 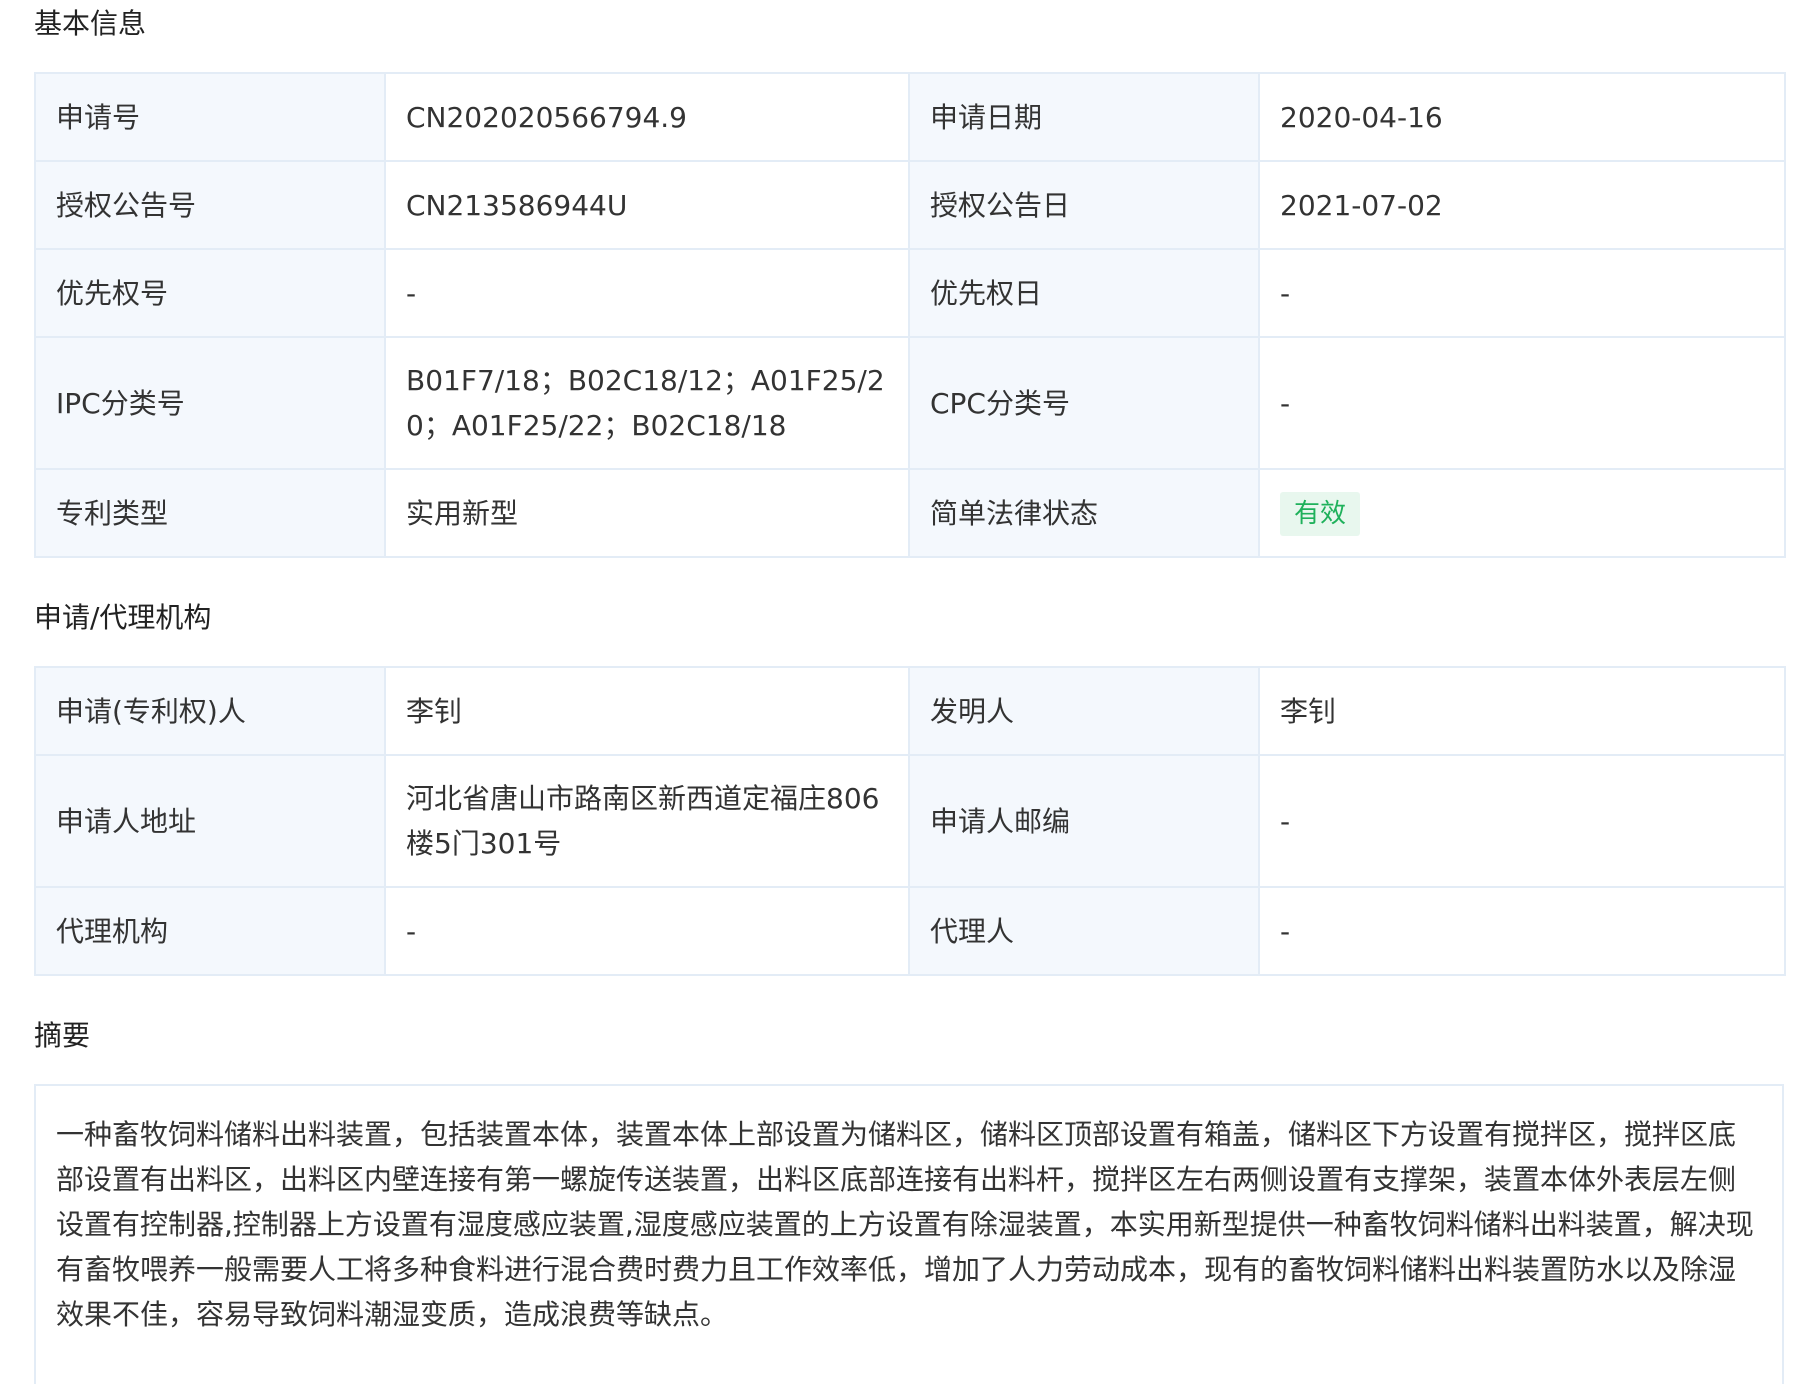 What do you see at coordinates (1084, 403) in the screenshot?
I see `cpc-class-label: CPC分类号` at bounding box center [1084, 403].